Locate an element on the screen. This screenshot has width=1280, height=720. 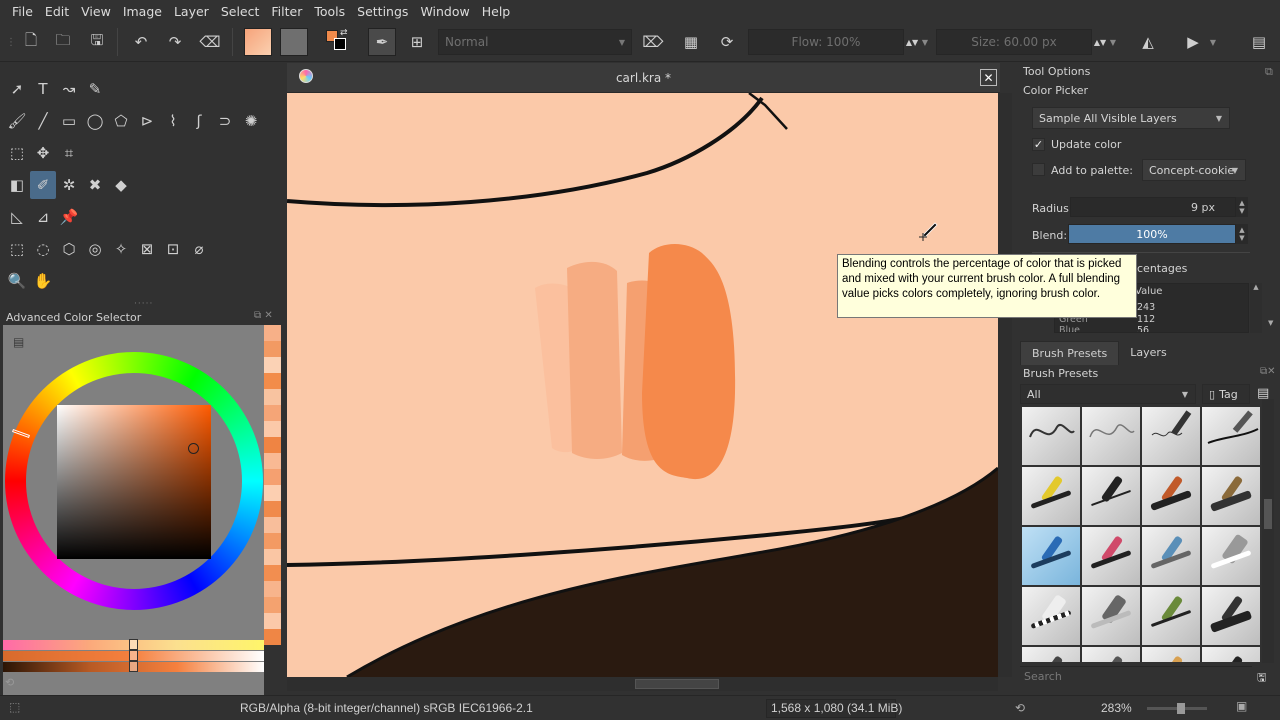
undo-icon: ↶ is located at coordinates (141, 42).